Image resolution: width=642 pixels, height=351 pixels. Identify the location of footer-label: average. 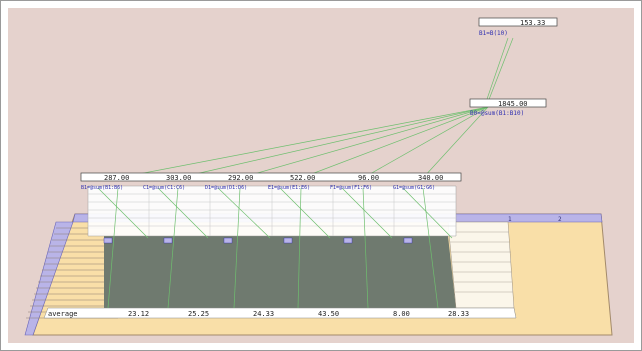
(63, 314).